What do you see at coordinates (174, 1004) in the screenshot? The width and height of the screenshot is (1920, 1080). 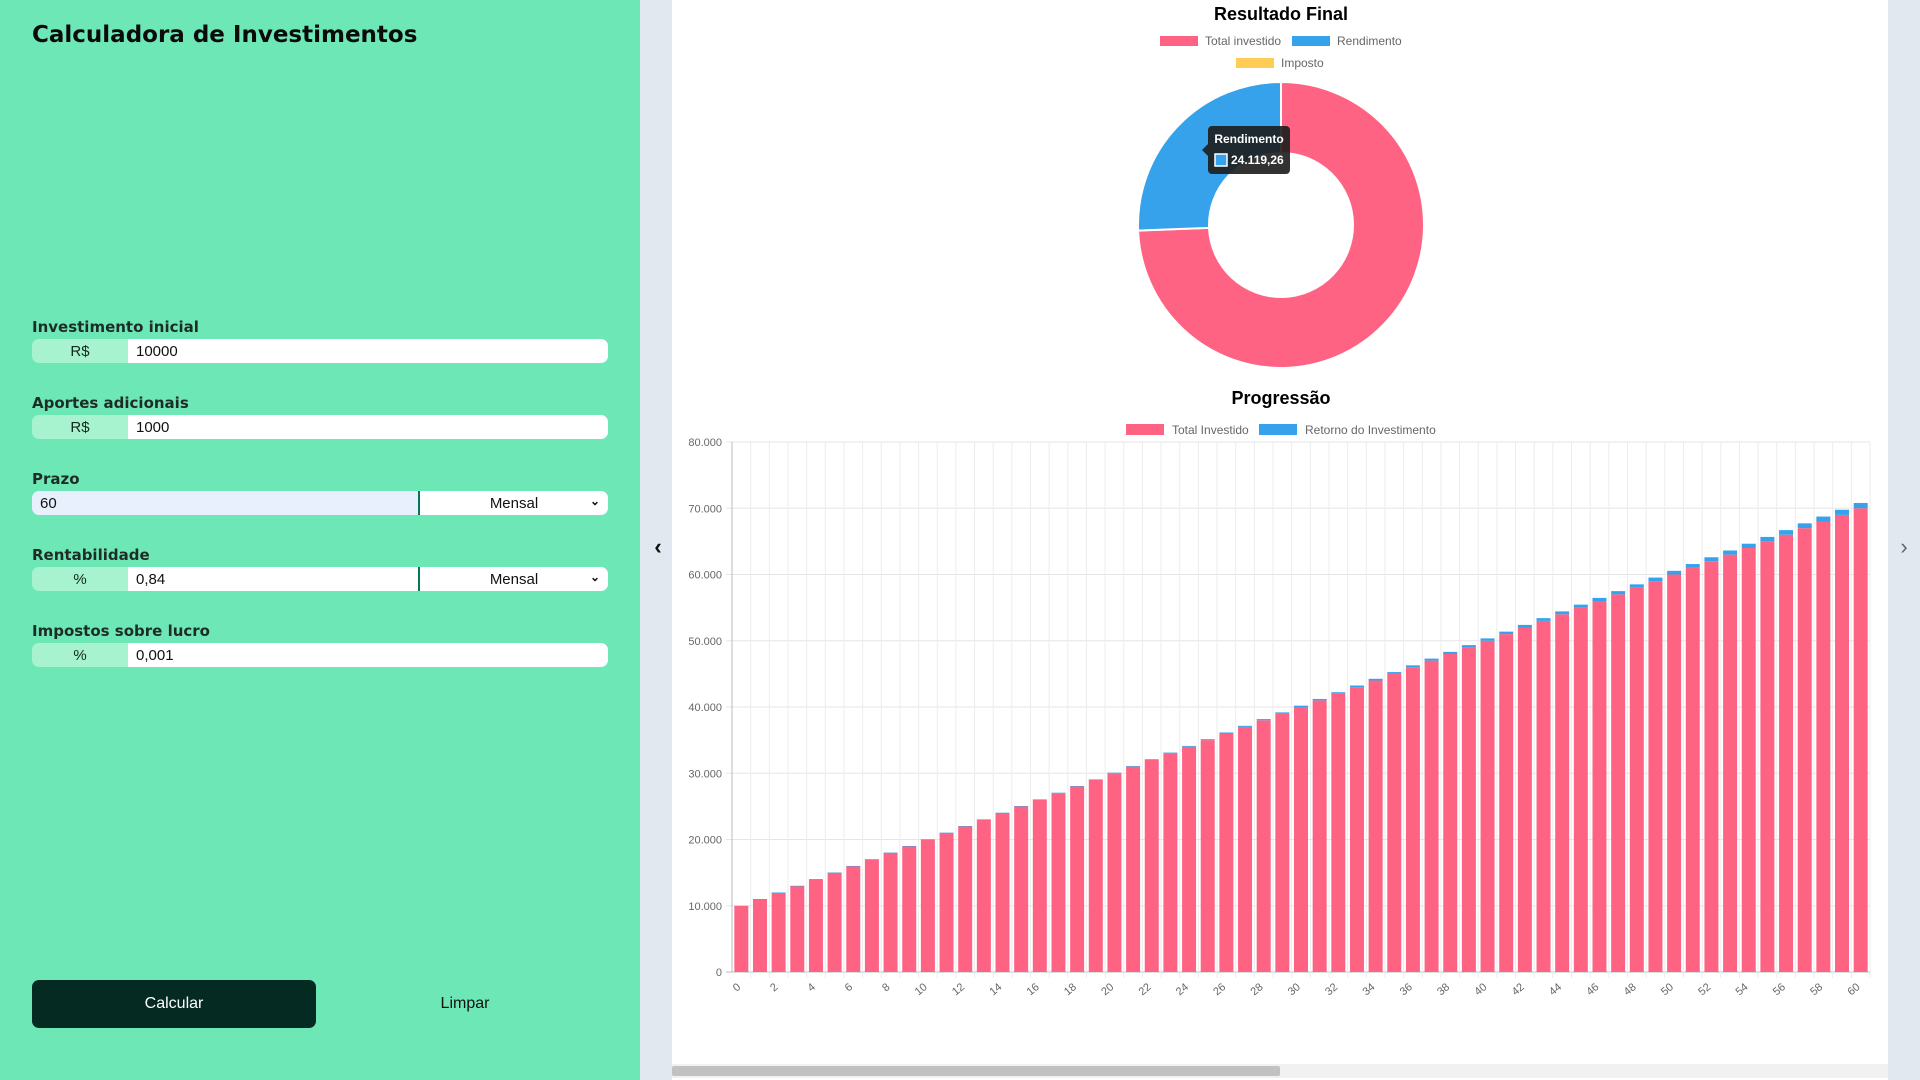 I see `calculate-button: Calcular` at bounding box center [174, 1004].